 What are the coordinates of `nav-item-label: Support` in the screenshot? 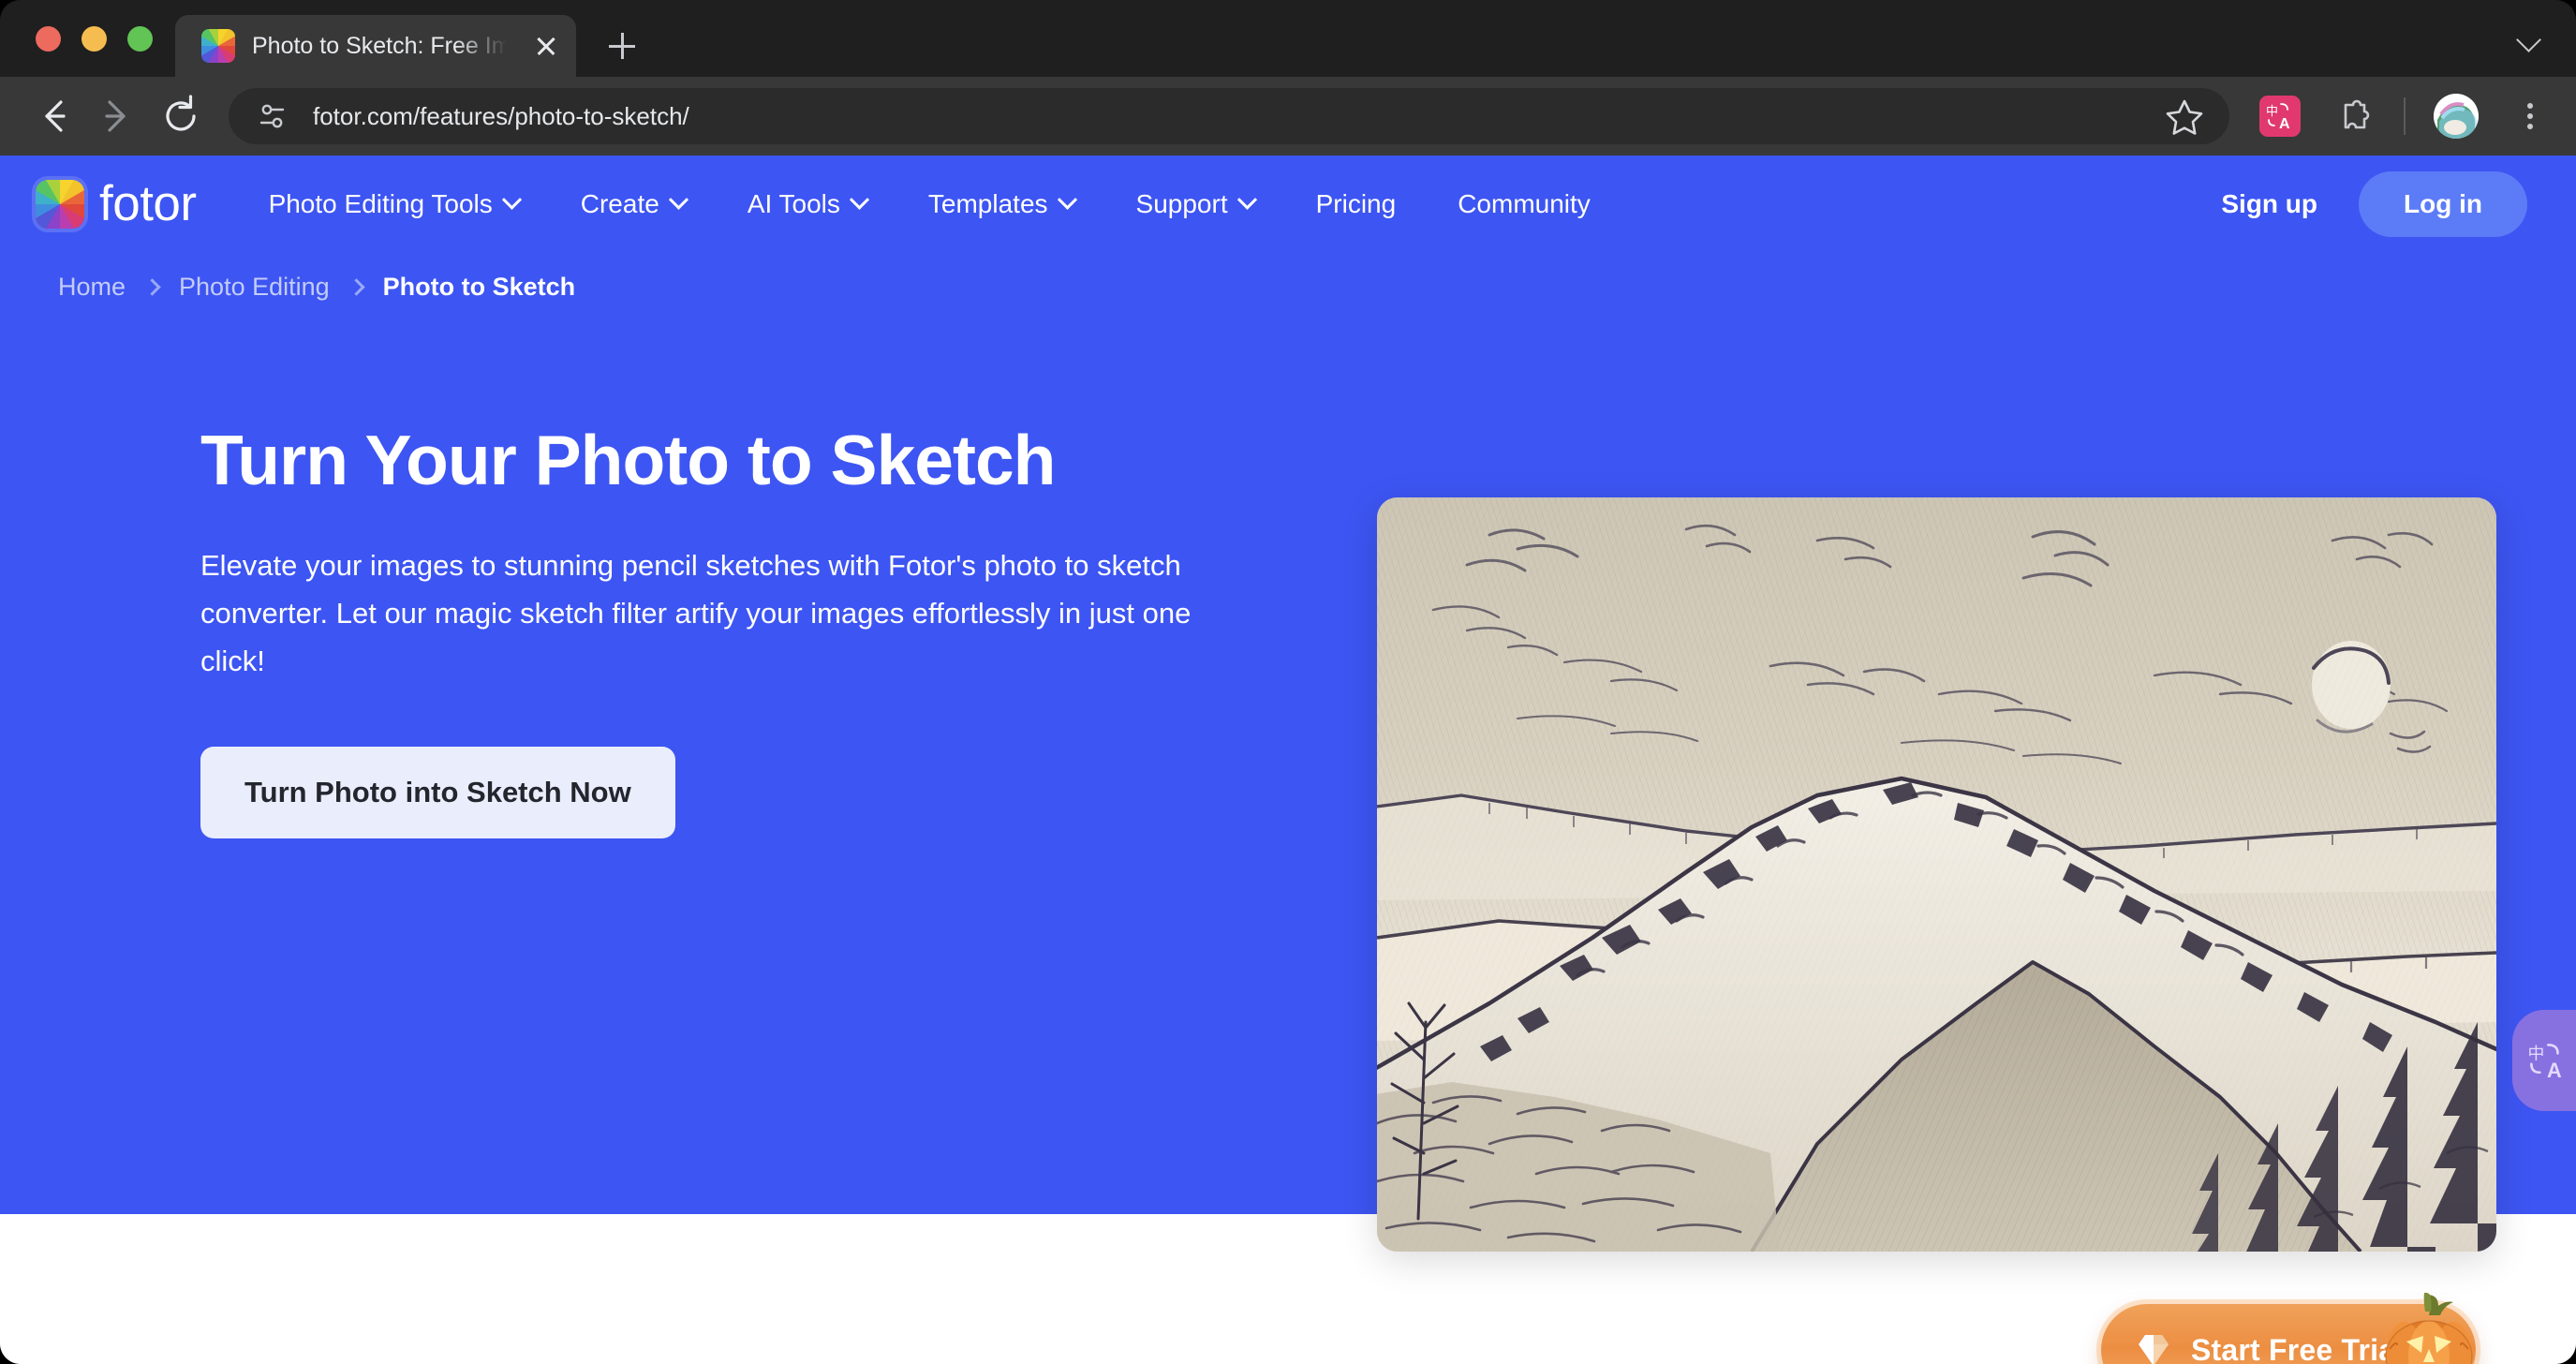 It's located at (1181, 203).